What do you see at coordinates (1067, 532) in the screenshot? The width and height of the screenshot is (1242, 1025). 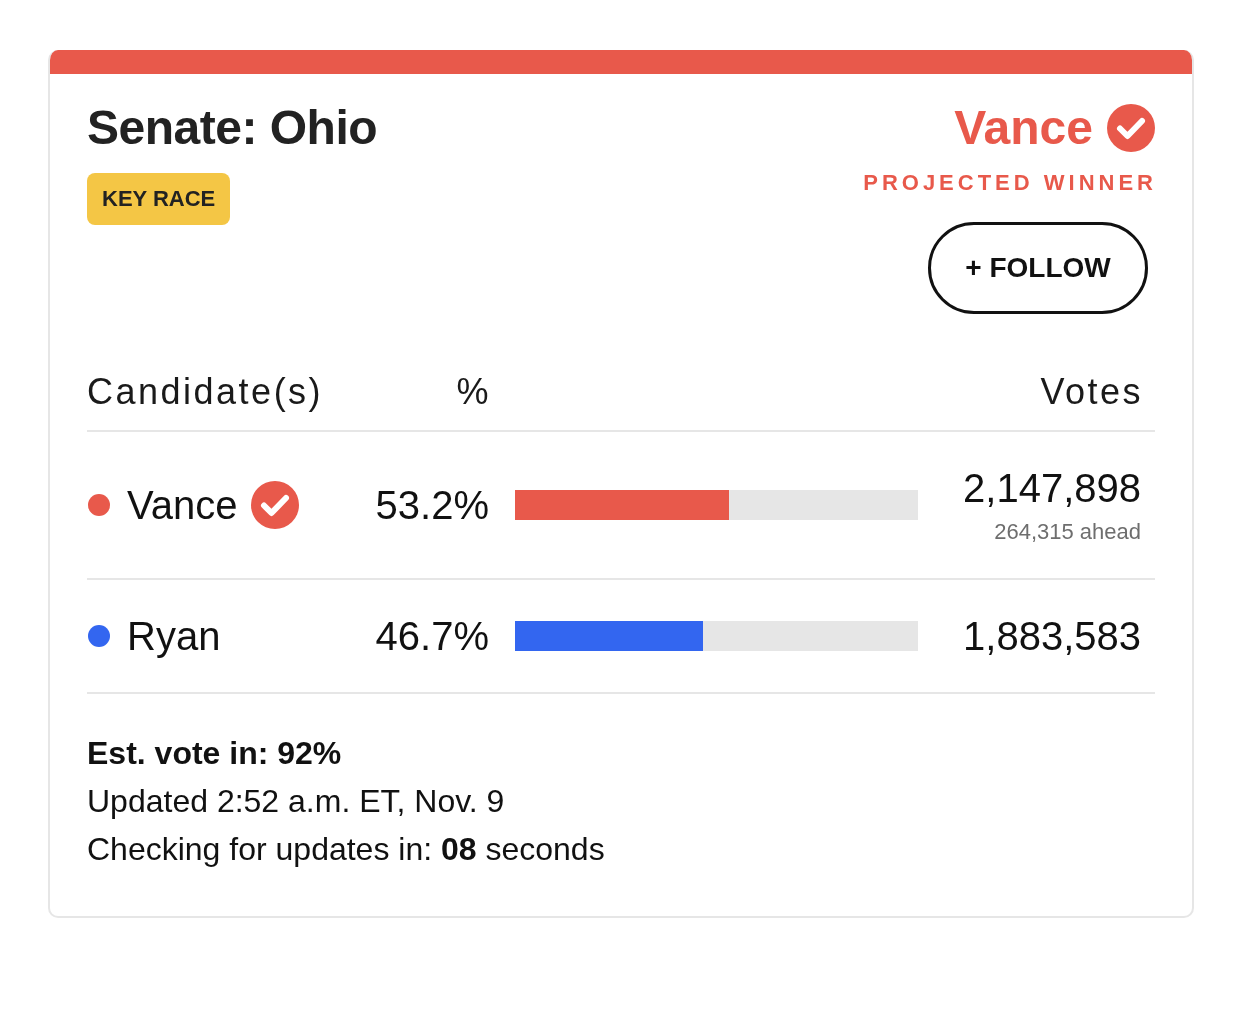 I see `vote-lead: 264,315 ahead` at bounding box center [1067, 532].